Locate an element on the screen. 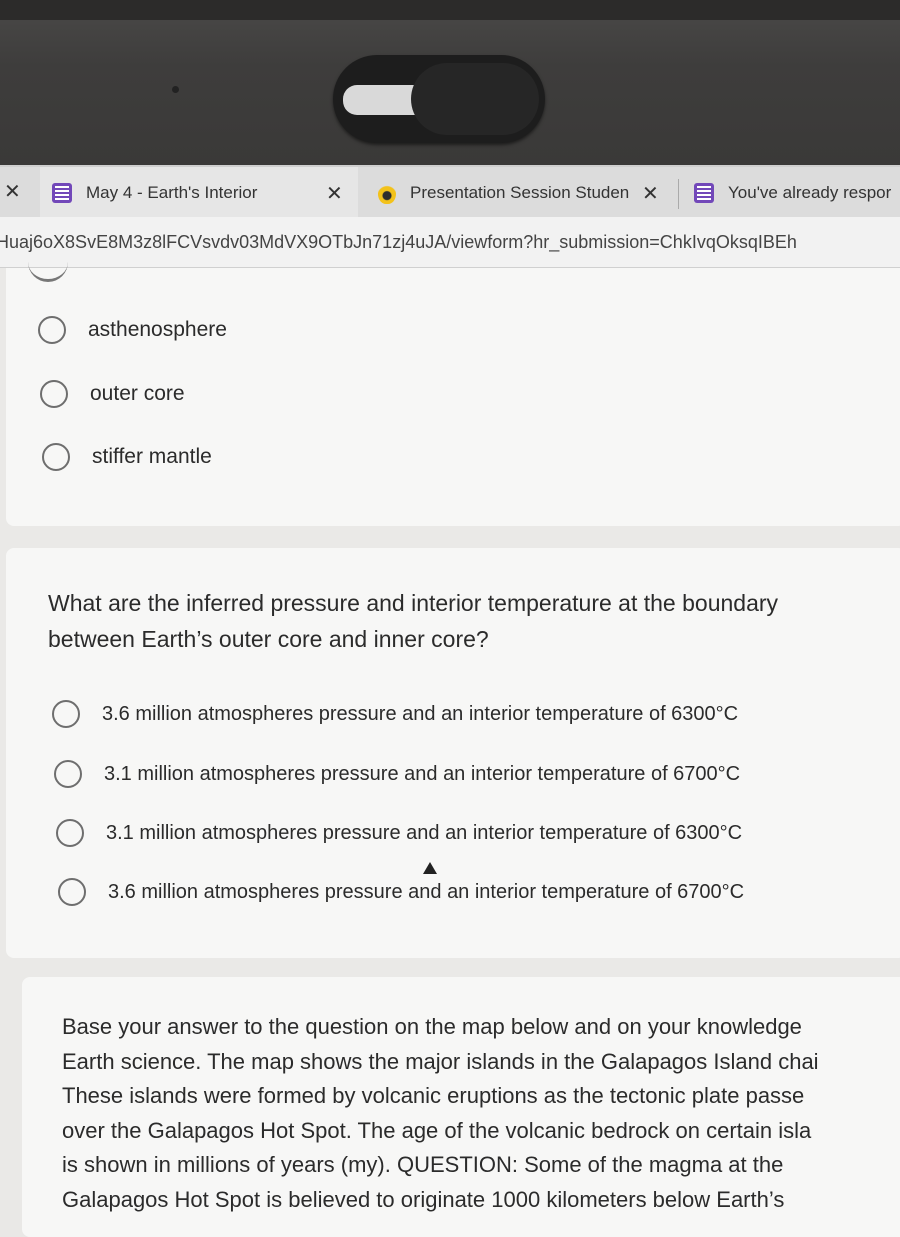  tab-separator is located at coordinates (678, 194).